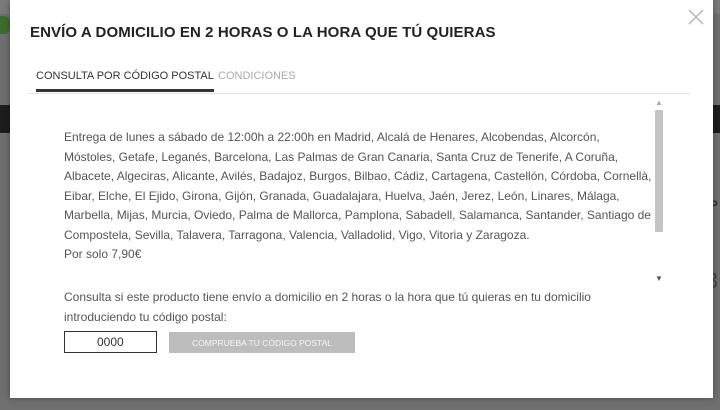 This screenshot has width=720, height=410. Describe the element at coordinates (5, 25) in the screenshot. I see `background-logo-fragment` at that location.